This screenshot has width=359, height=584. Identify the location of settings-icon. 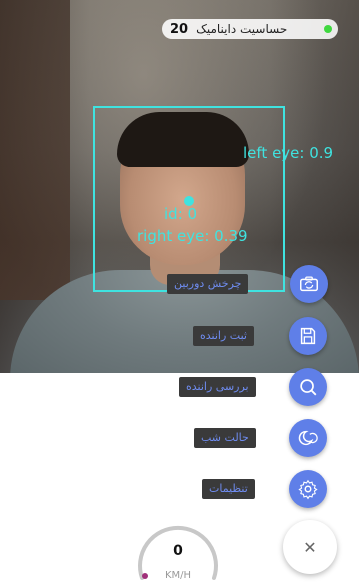
(308, 489).